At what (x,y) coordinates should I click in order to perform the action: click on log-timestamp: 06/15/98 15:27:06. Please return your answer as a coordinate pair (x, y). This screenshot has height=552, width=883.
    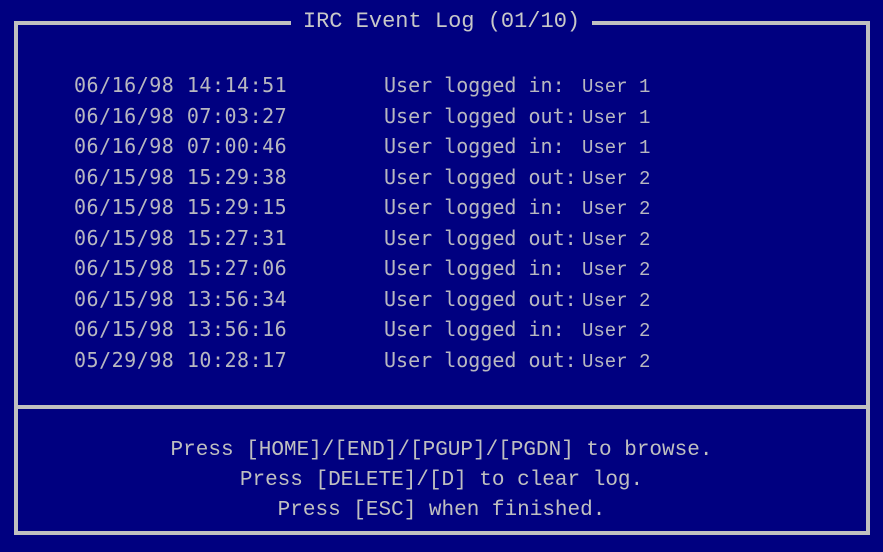
    Looking at the image, I should click on (181, 268).